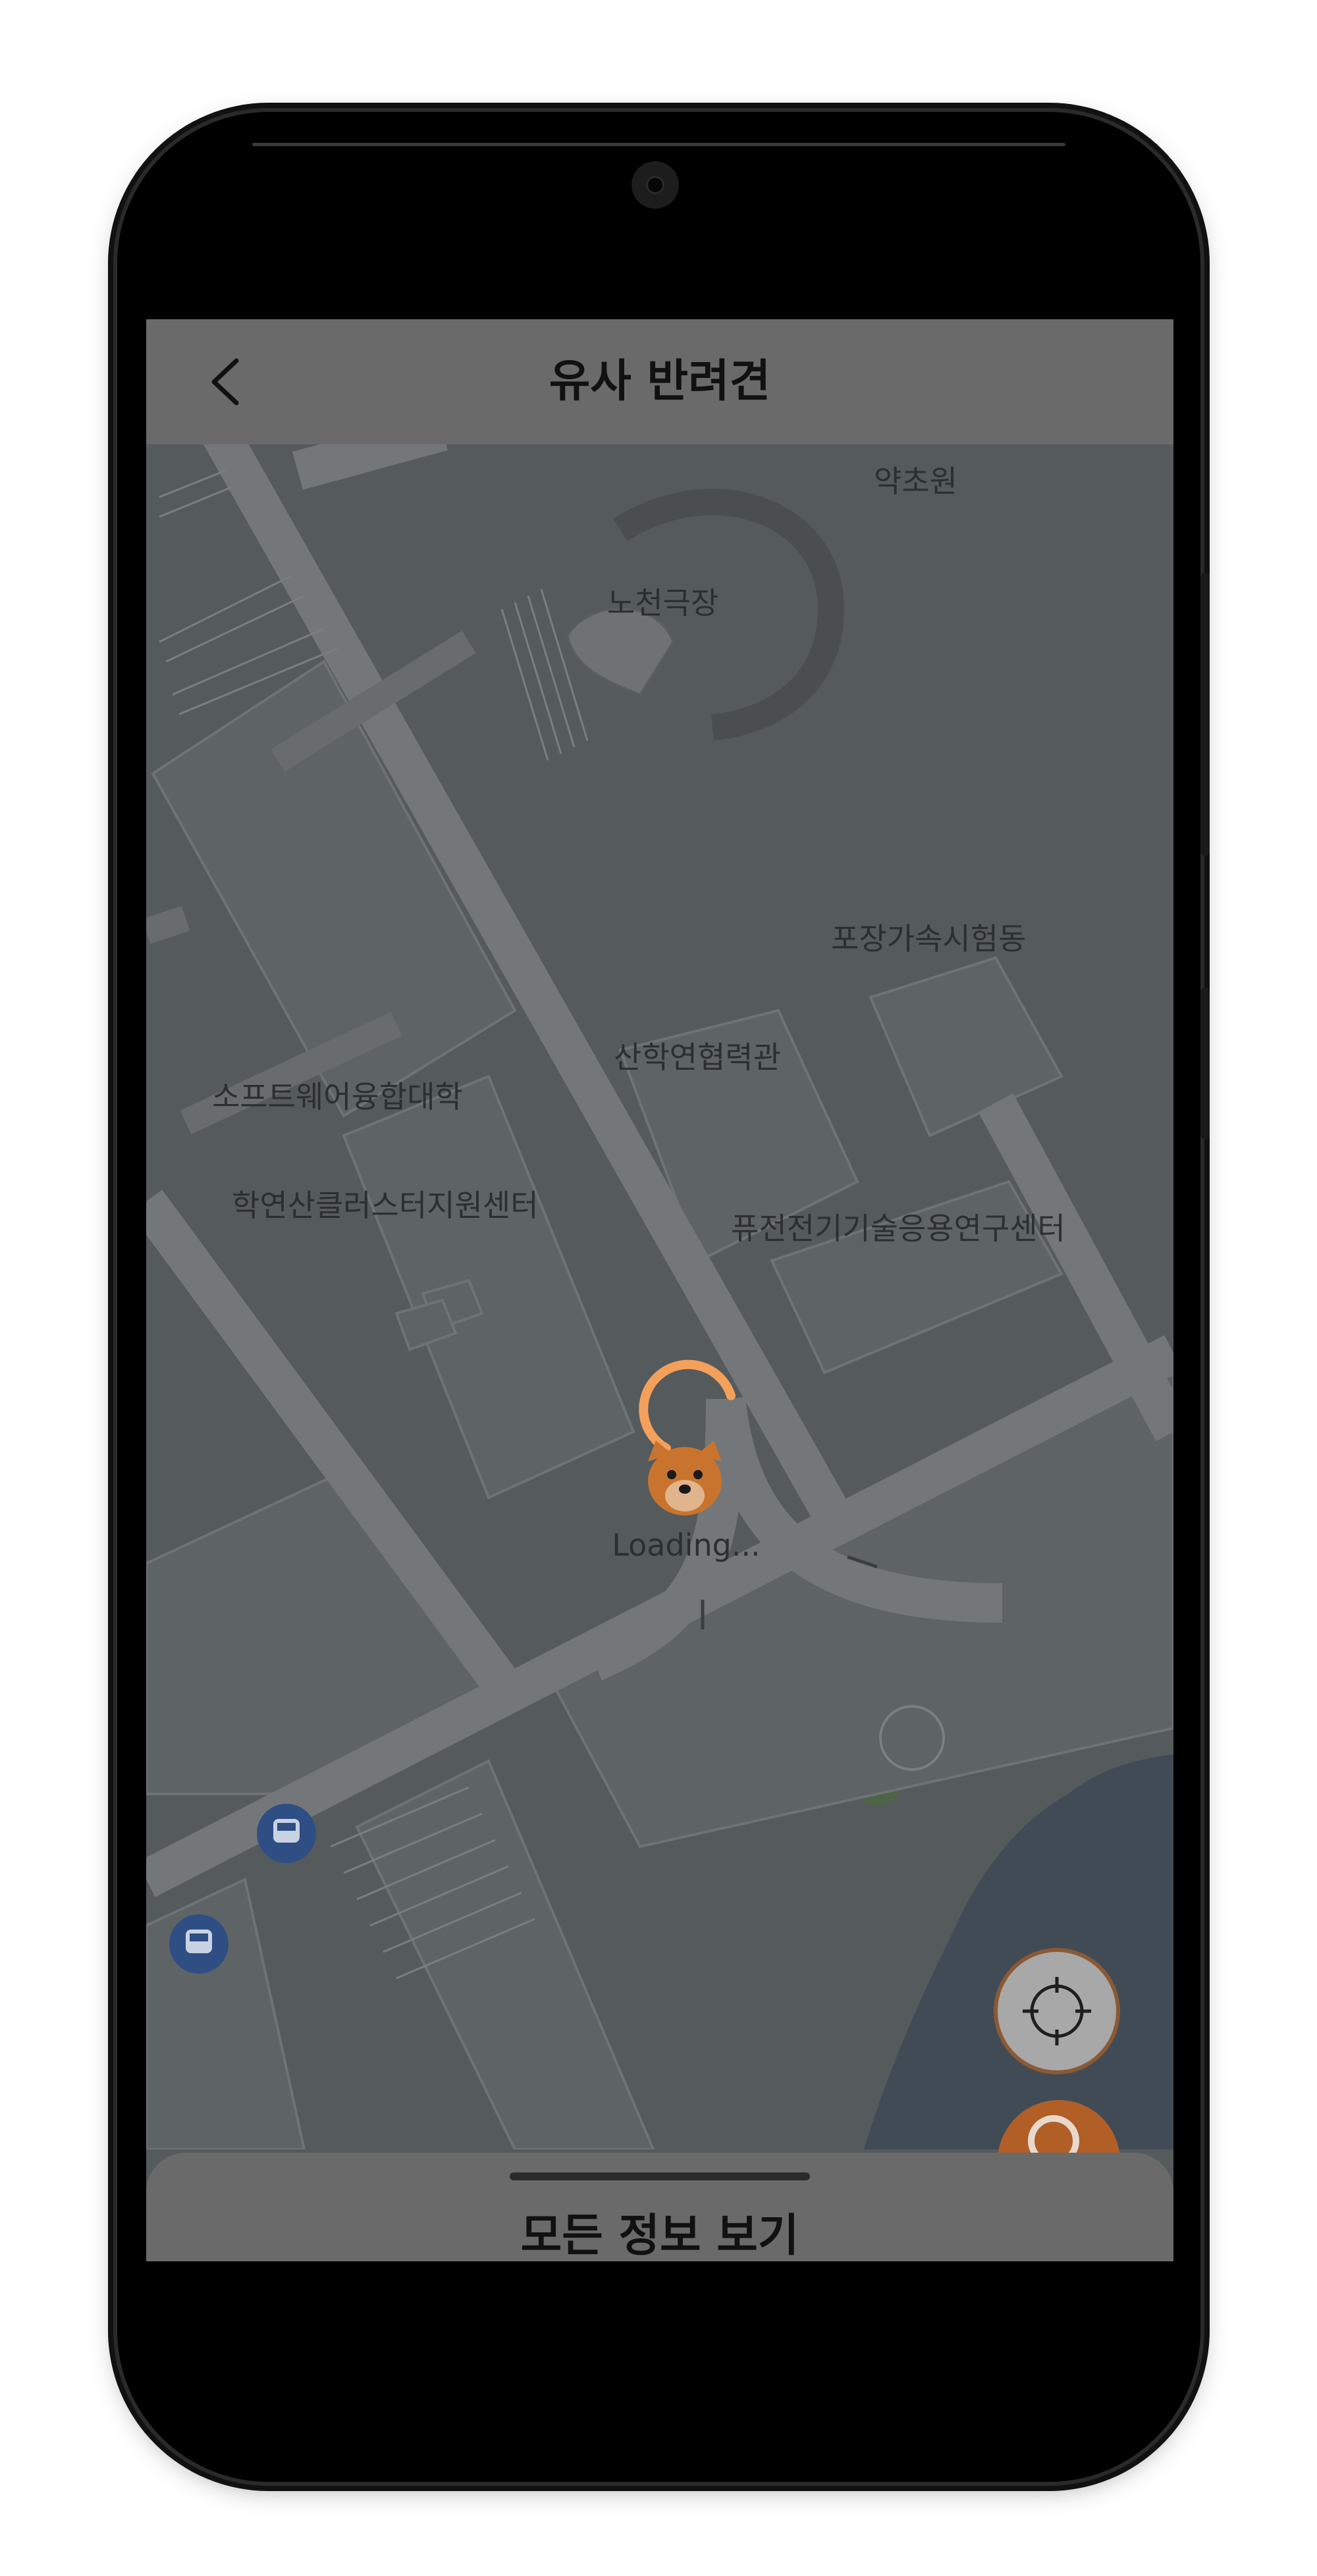 The image size is (1317, 2576). Describe the element at coordinates (687, 1437) in the screenshot. I see `spinner-icon` at that location.